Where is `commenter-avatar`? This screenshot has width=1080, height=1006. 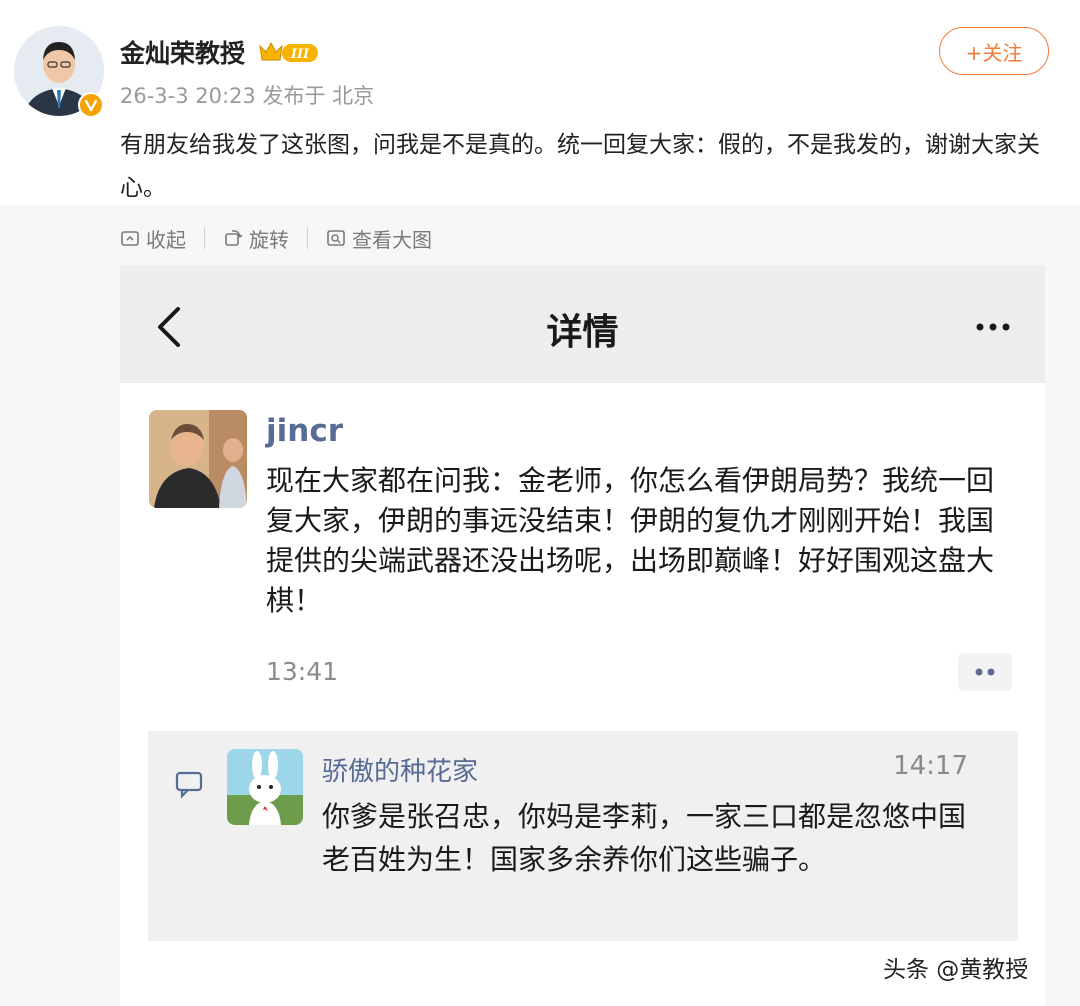 commenter-avatar is located at coordinates (265, 787).